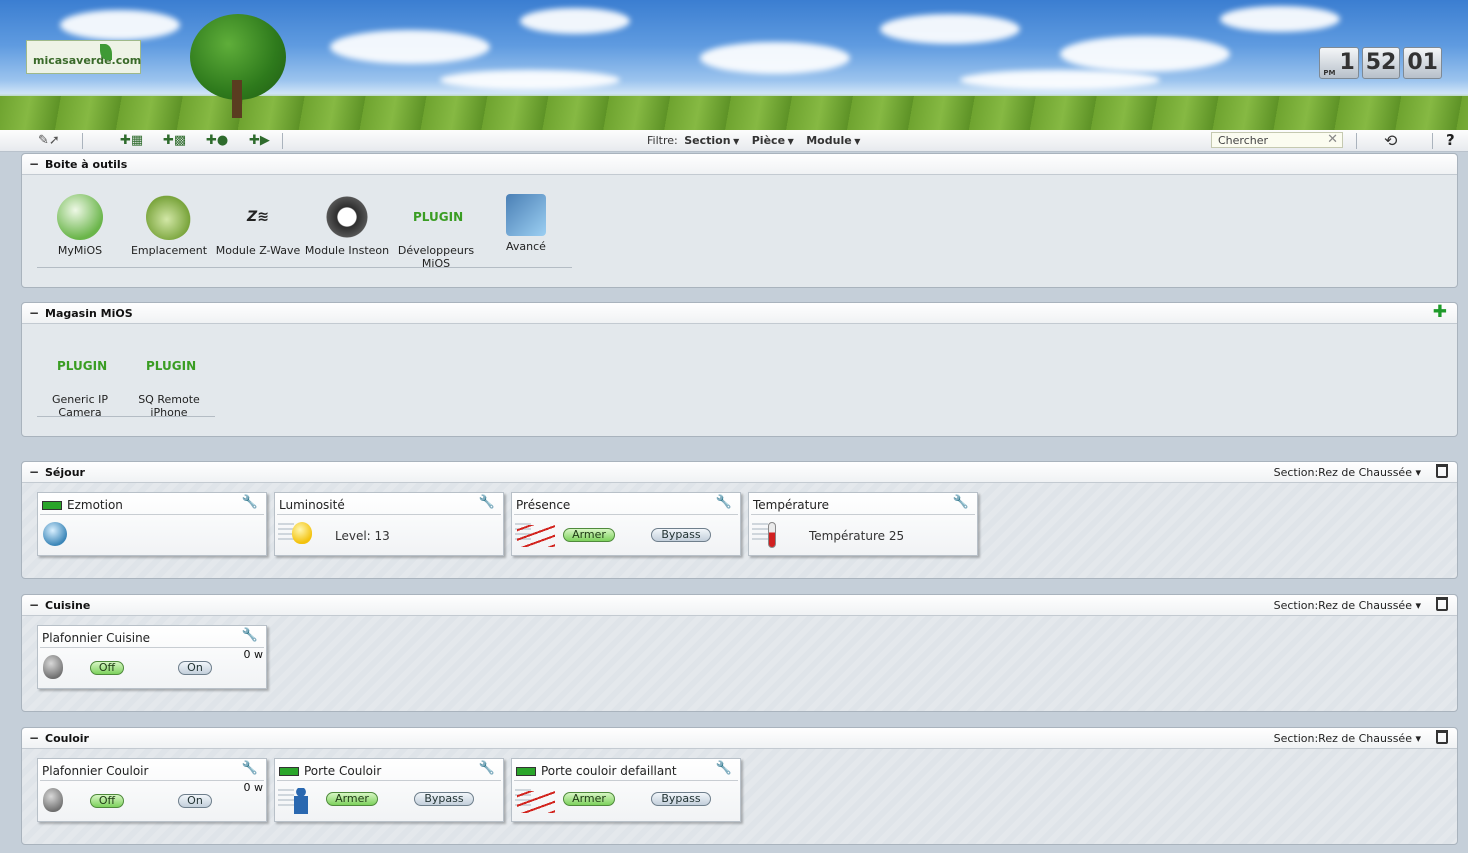  I want to click on device-name: Porte couloir defaillant, so click(609, 771).